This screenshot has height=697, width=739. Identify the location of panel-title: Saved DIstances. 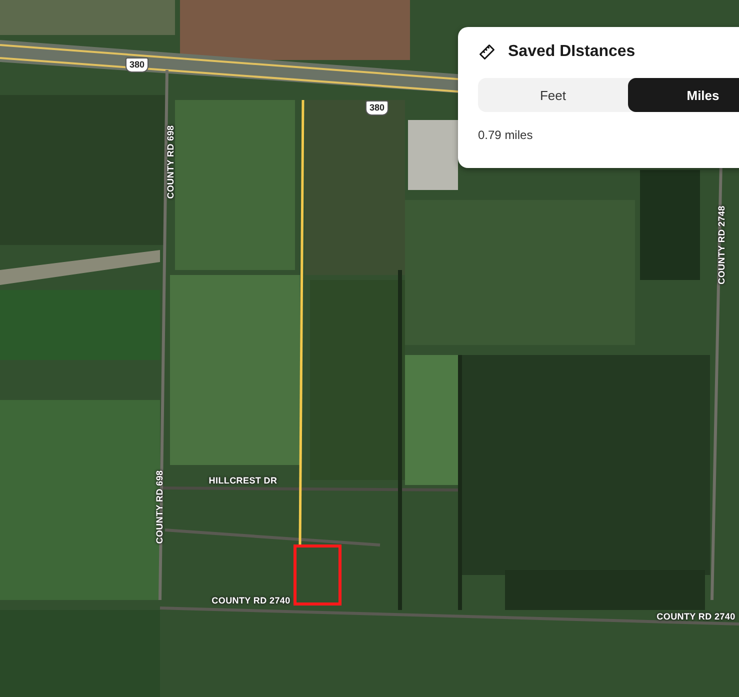
(572, 52).